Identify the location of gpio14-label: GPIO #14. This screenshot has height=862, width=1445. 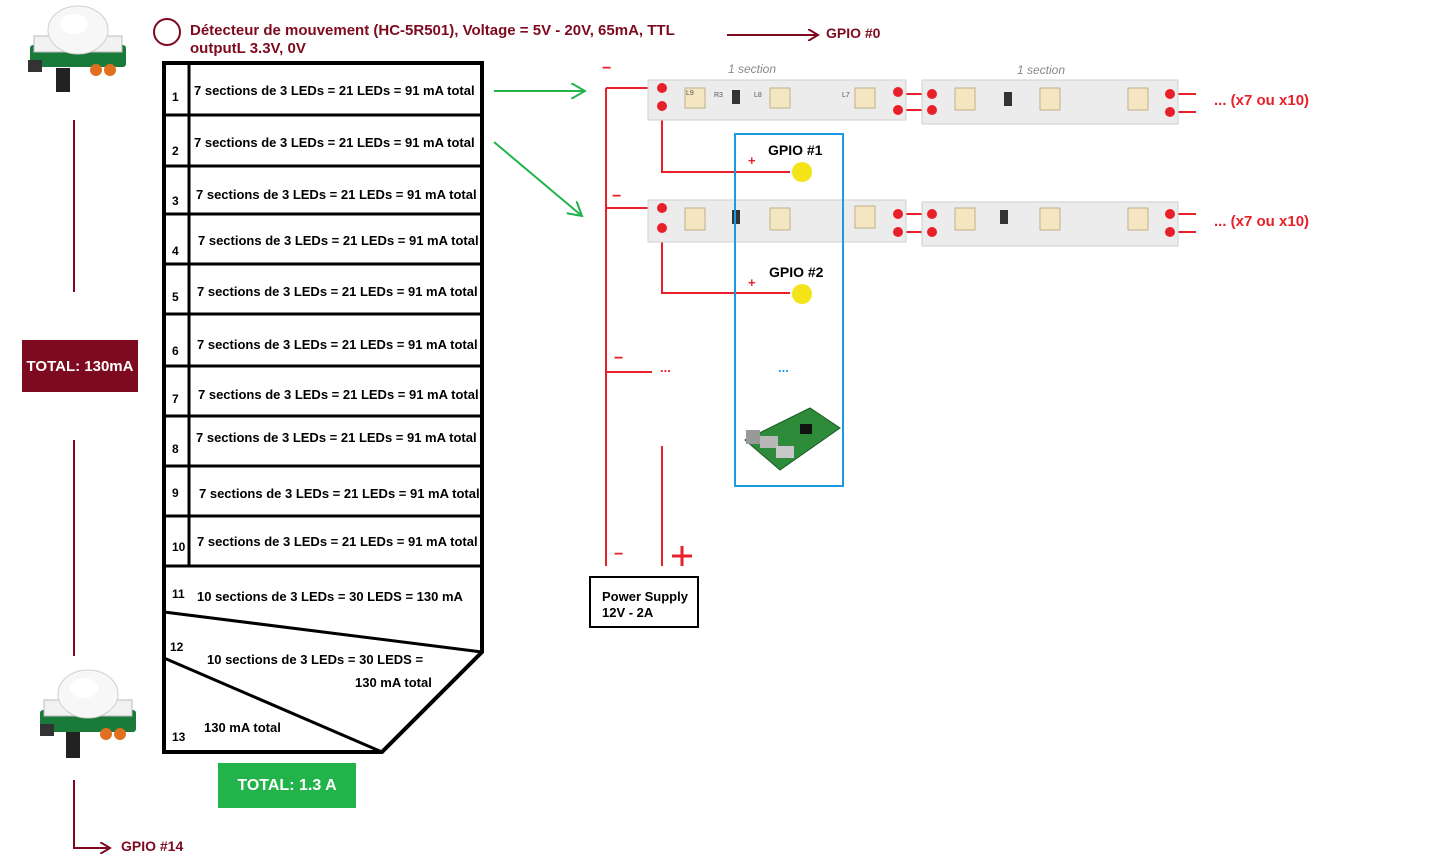
(152, 846).